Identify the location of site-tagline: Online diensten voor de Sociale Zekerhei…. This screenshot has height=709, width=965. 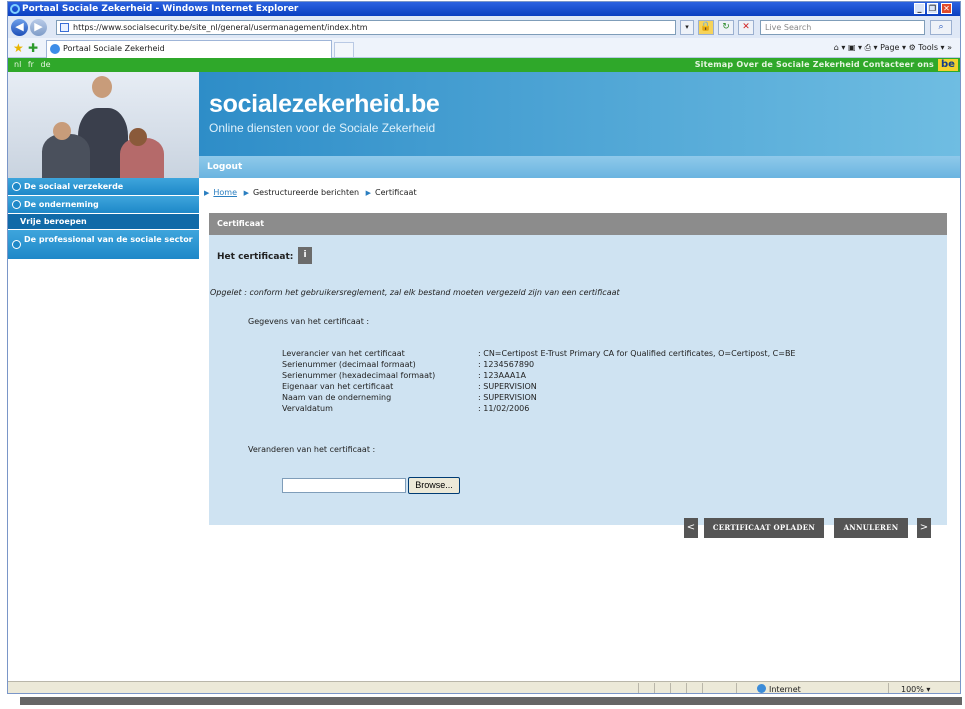
(322, 128).